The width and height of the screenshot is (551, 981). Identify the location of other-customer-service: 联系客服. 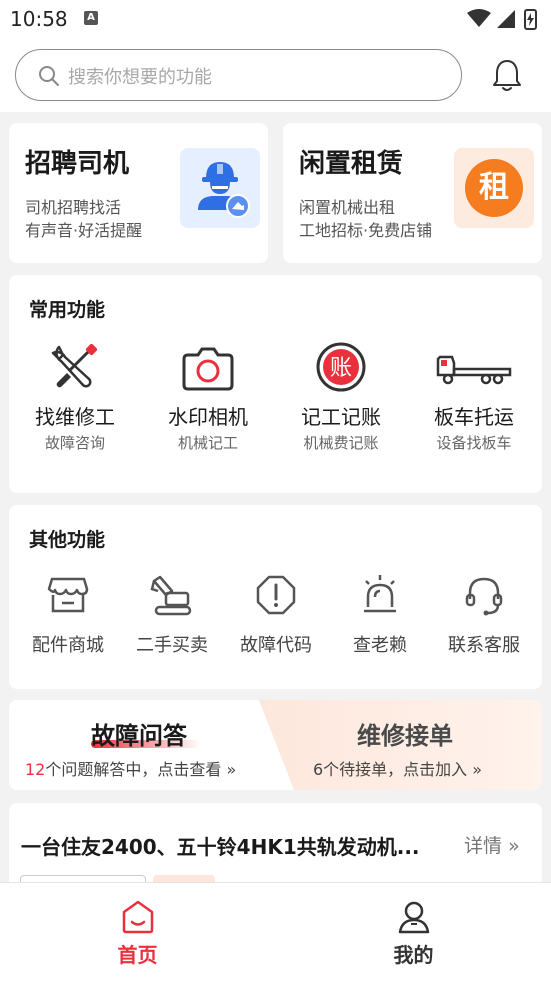
(484, 615).